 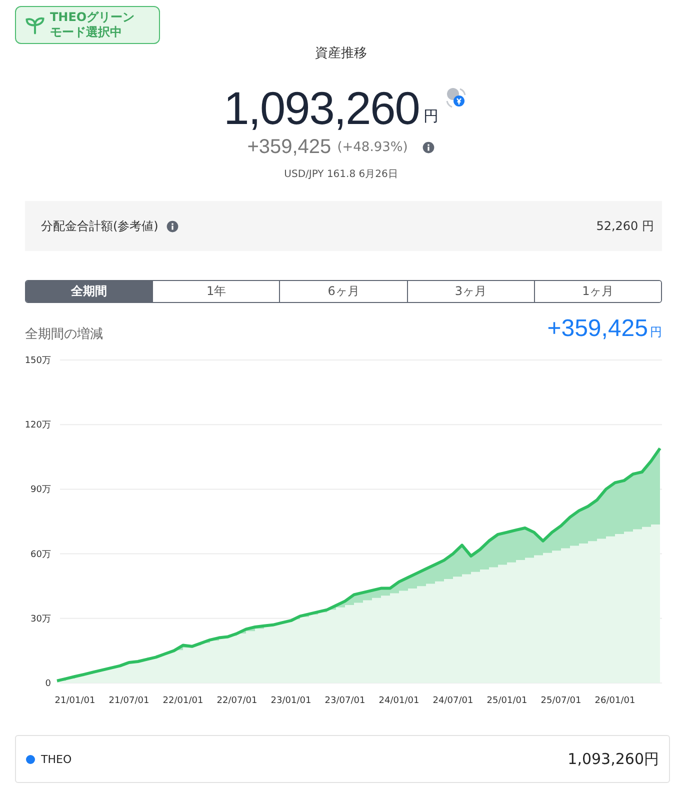 What do you see at coordinates (40, 490) in the screenshot?
I see `y-axis-label: 90万` at bounding box center [40, 490].